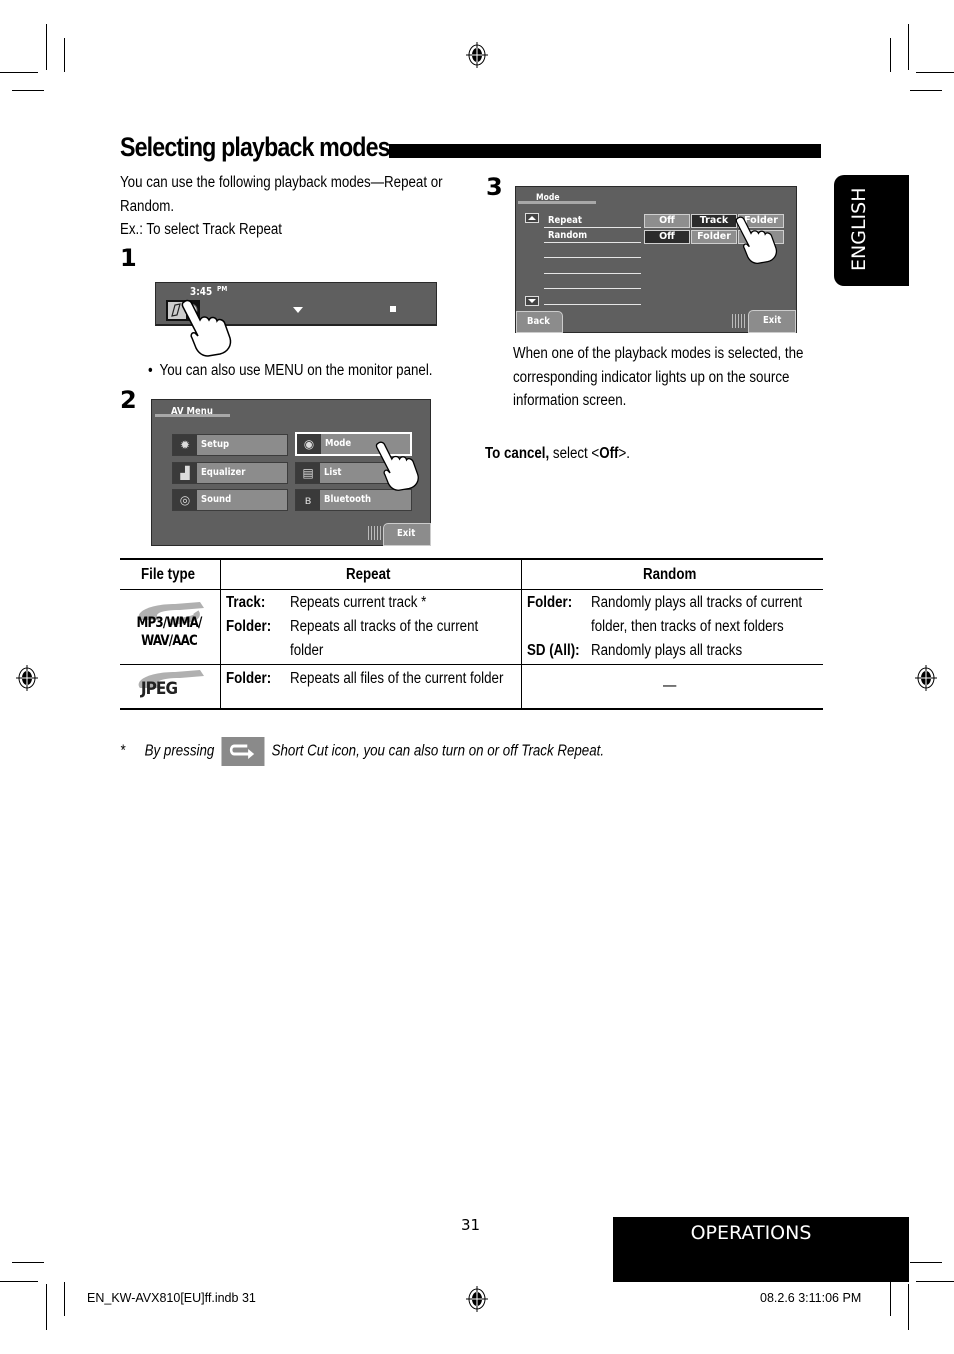 This screenshot has height=1354, width=954. Describe the element at coordinates (751, 1233) in the screenshot. I see `section-label: OPERATIONS` at that location.